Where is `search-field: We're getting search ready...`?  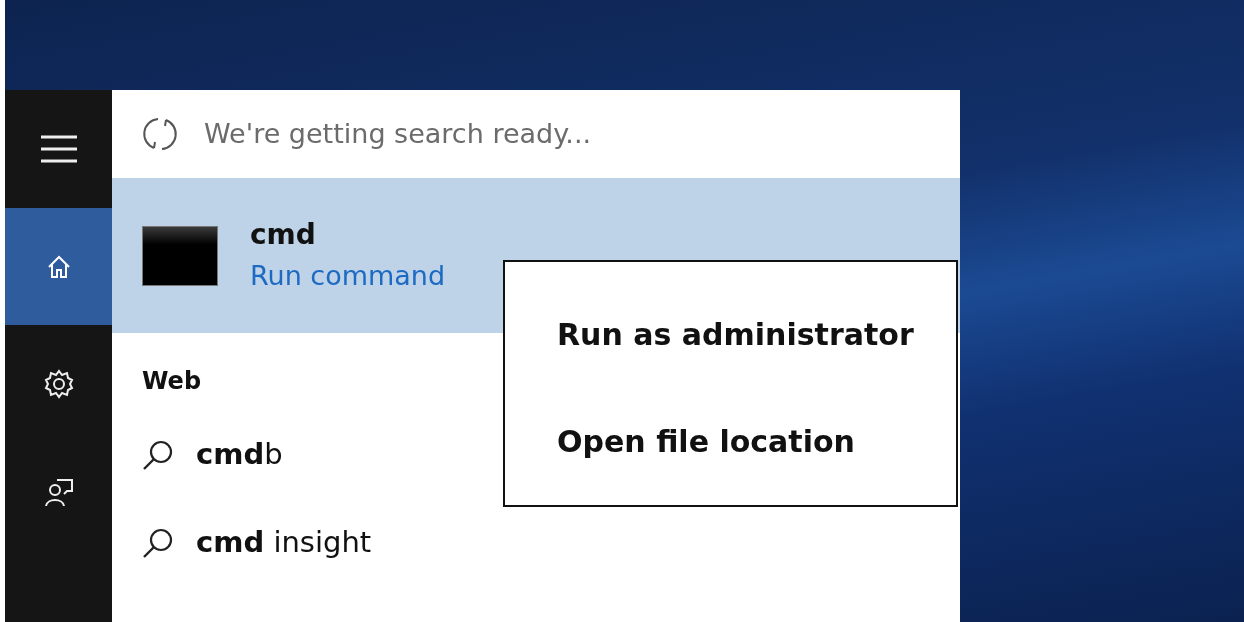
search-field: We're getting search ready... is located at coordinates (502, 134).